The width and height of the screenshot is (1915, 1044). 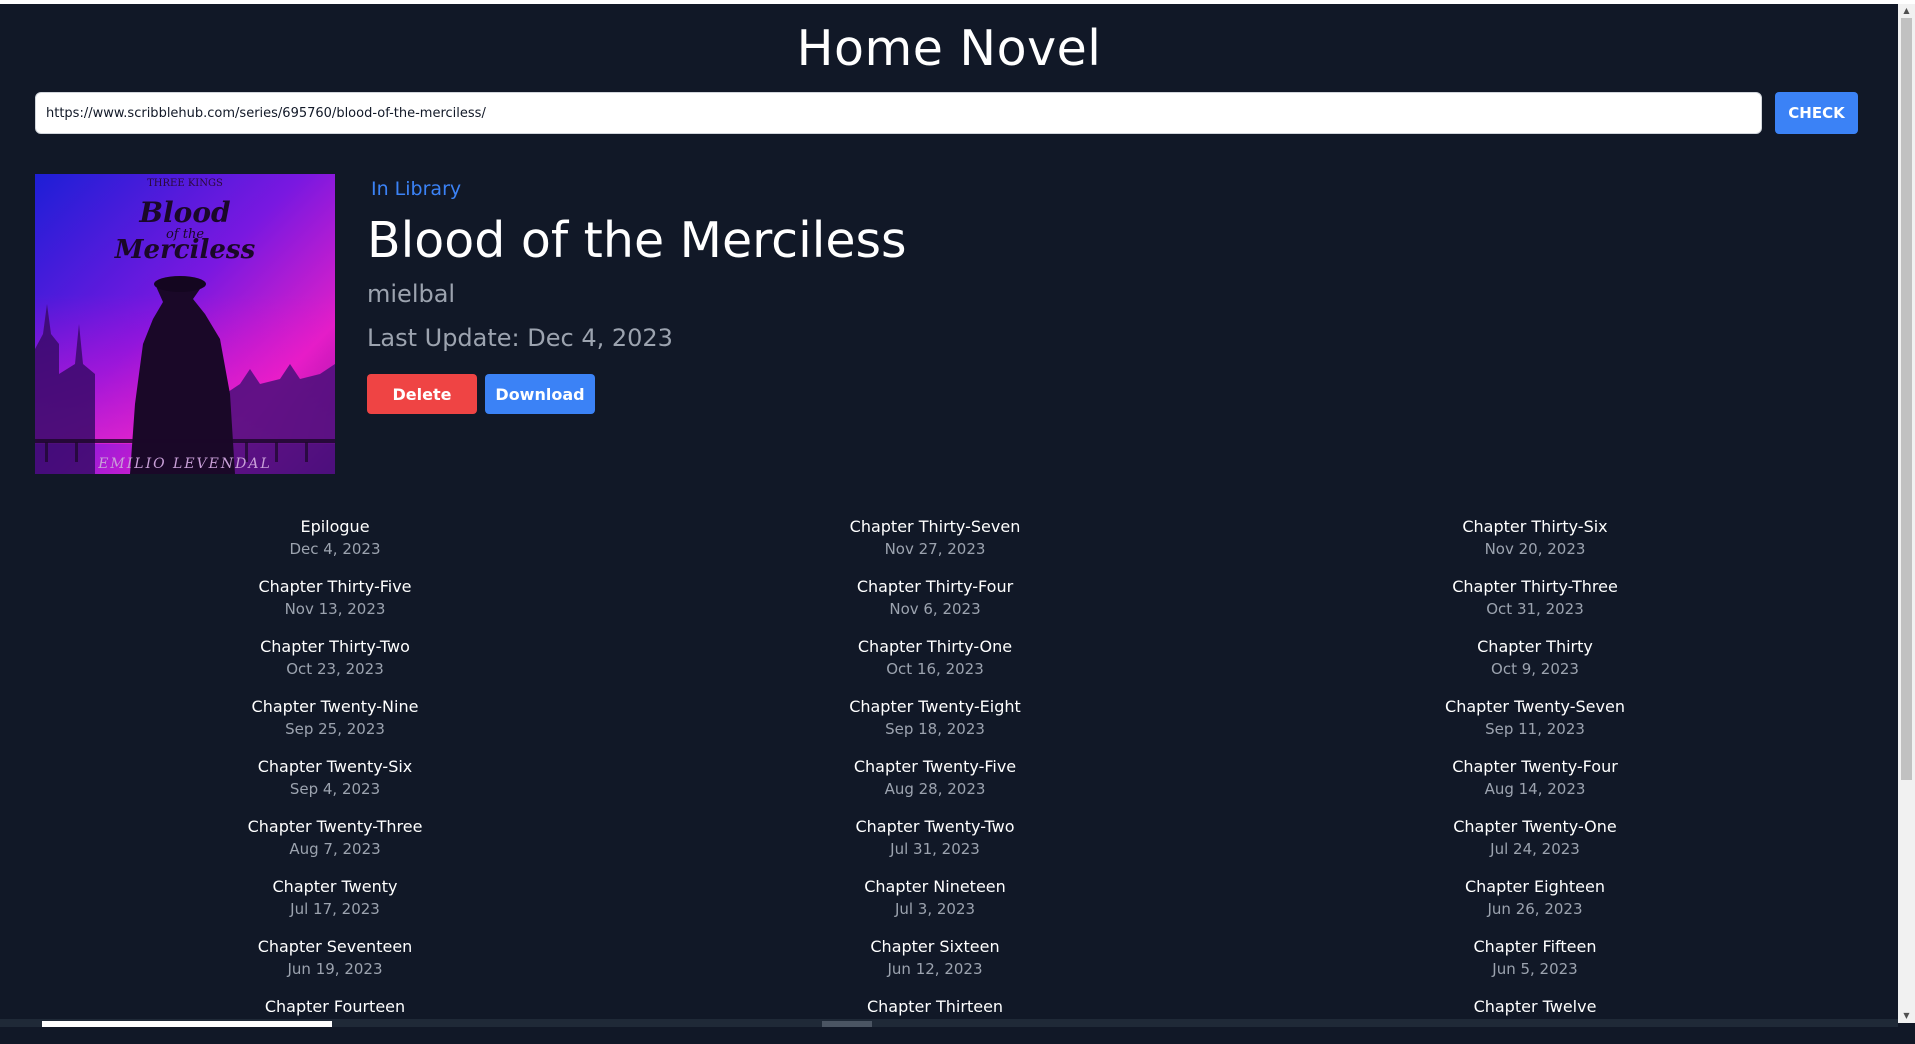 What do you see at coordinates (1535, 609) in the screenshot?
I see `chapter-date: Oct 31, 2023` at bounding box center [1535, 609].